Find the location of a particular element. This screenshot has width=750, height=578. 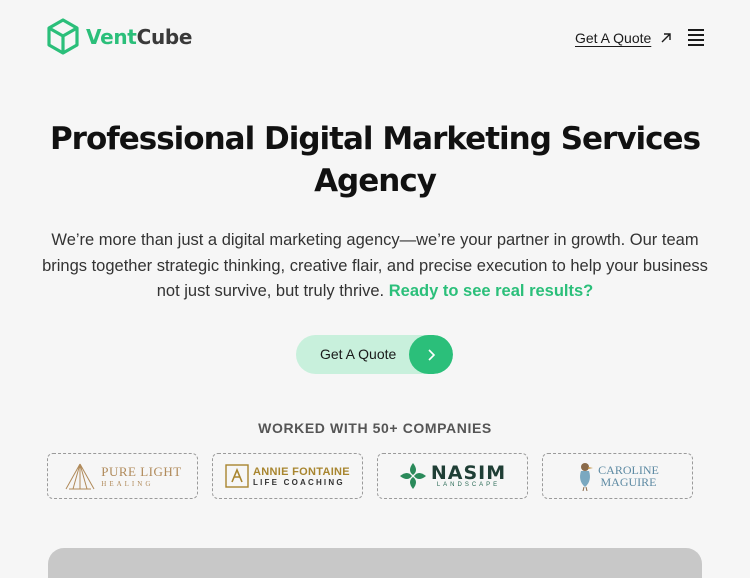

client-logo-nasim: NASIM LANDSCAPE is located at coordinates (452, 476).